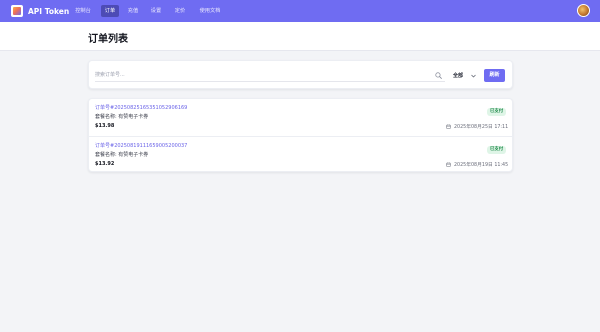 This screenshot has width=600, height=332. What do you see at coordinates (210, 11) in the screenshot?
I see `nav-item-docs: 使用文档` at bounding box center [210, 11].